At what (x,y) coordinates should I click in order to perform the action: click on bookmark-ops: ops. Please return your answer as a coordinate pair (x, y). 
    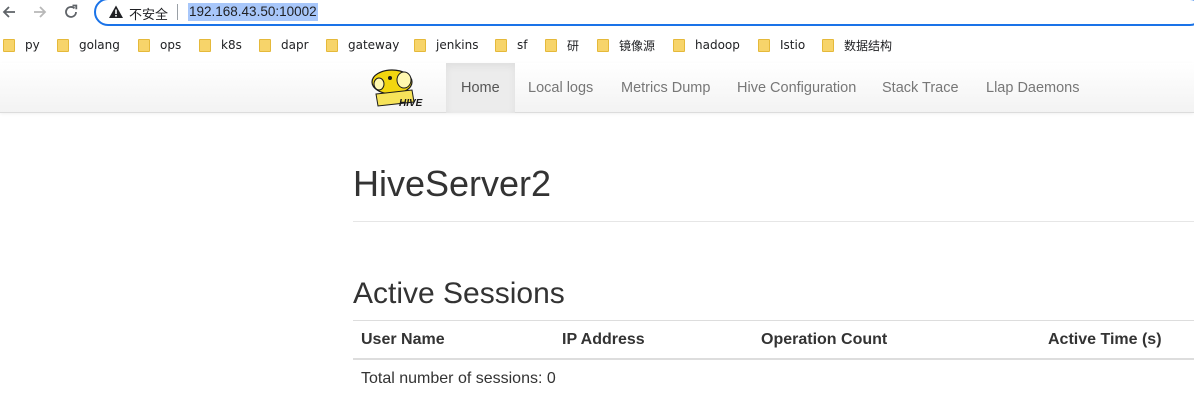
    Looking at the image, I should click on (159, 45).